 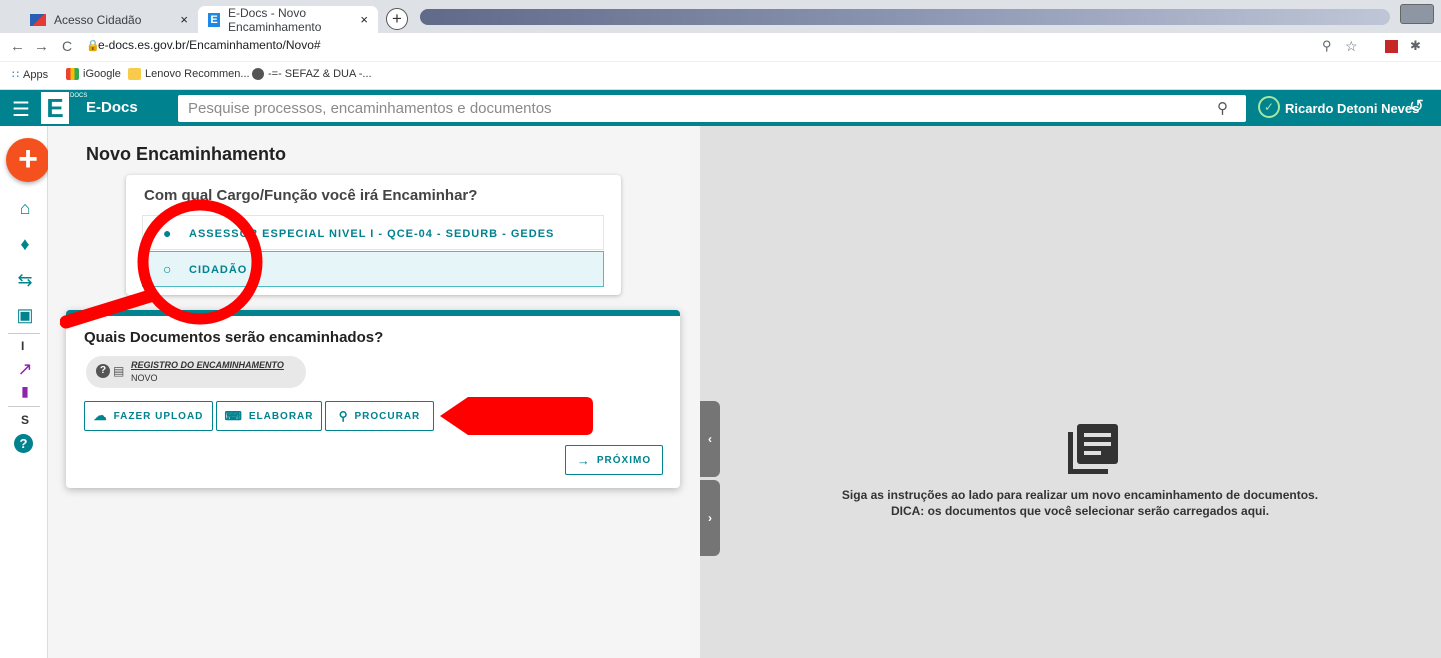 I want to click on magnifier-annotation, so click(x=161, y=264).